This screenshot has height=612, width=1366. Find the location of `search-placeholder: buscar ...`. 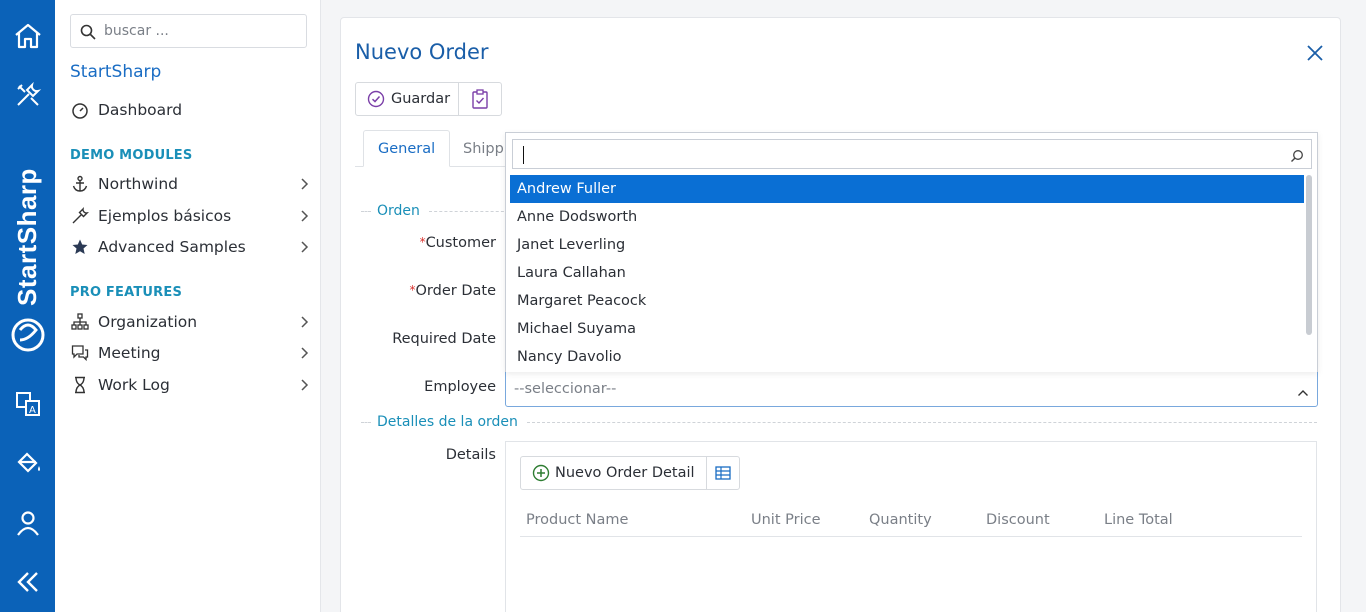

search-placeholder: buscar ... is located at coordinates (136, 31).